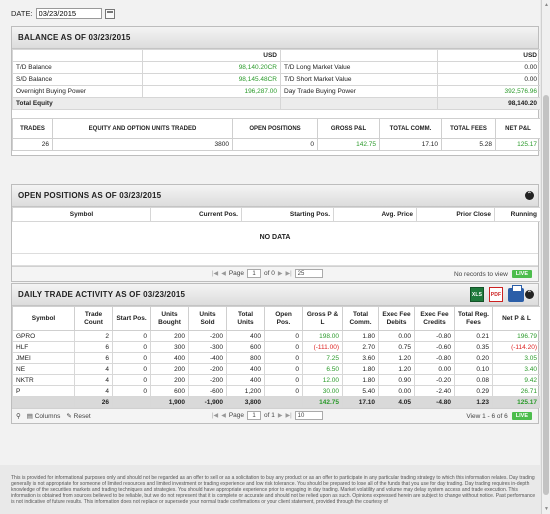 This screenshot has width=550, height=514. Describe the element at coordinates (455, 214) in the screenshot. I see `column-header: Prior Close` at that location.